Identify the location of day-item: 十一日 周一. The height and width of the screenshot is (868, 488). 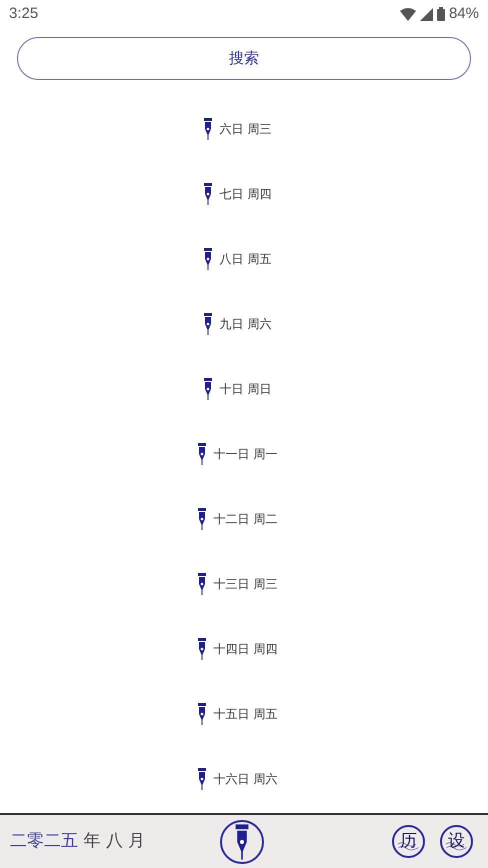
(237, 453).